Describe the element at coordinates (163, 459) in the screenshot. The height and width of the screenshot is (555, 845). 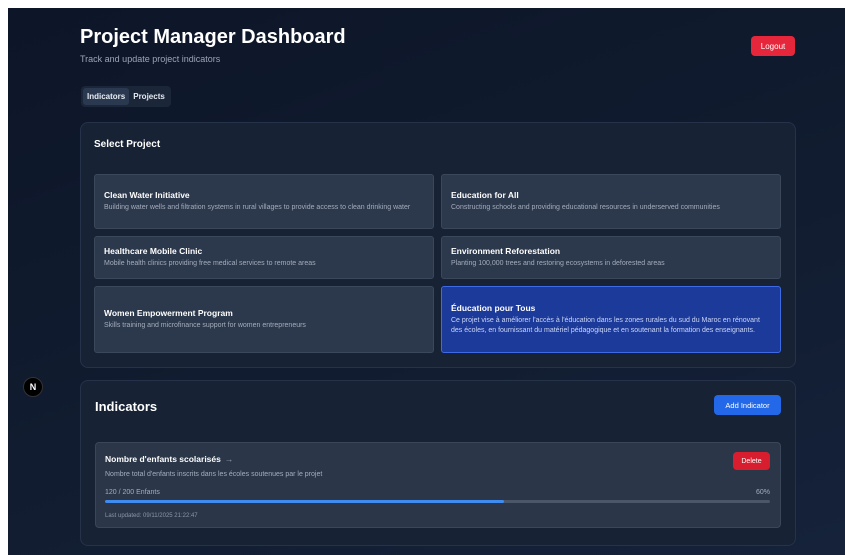
I see `indicator-name-text: Nombre d'enfants scolarisés` at that location.